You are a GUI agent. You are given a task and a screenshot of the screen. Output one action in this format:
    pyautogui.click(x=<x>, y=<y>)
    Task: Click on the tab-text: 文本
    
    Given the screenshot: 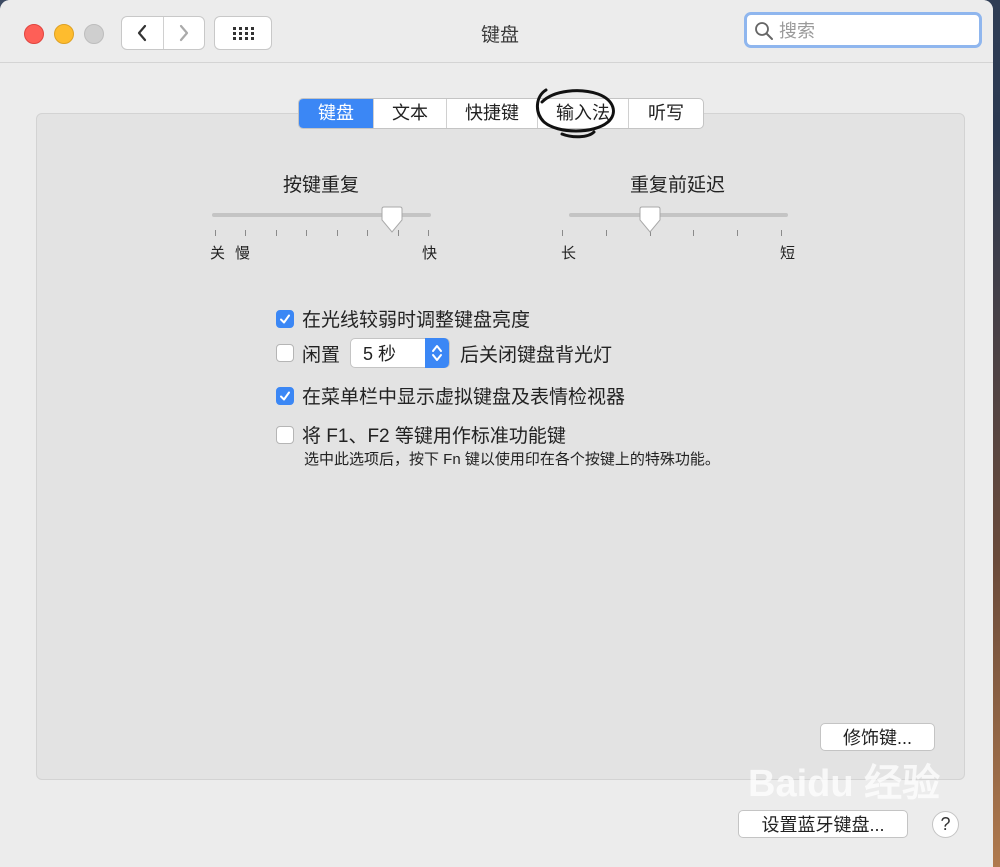 What is the action you would take?
    pyautogui.click(x=410, y=113)
    